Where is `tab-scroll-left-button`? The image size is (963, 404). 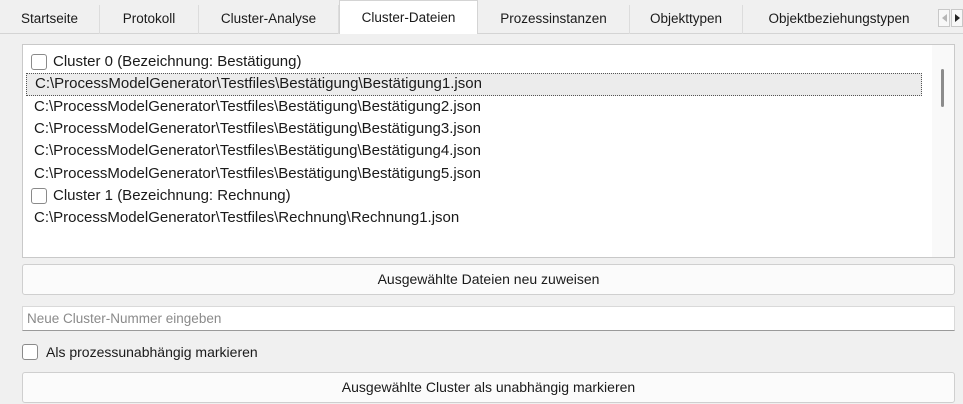 tab-scroll-left-button is located at coordinates (944, 18).